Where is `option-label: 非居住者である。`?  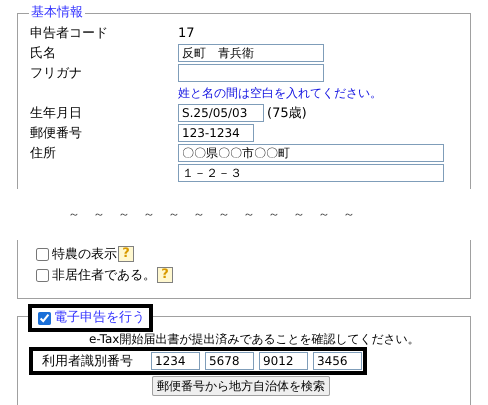
option-label: 非居住者である。 is located at coordinates (104, 275).